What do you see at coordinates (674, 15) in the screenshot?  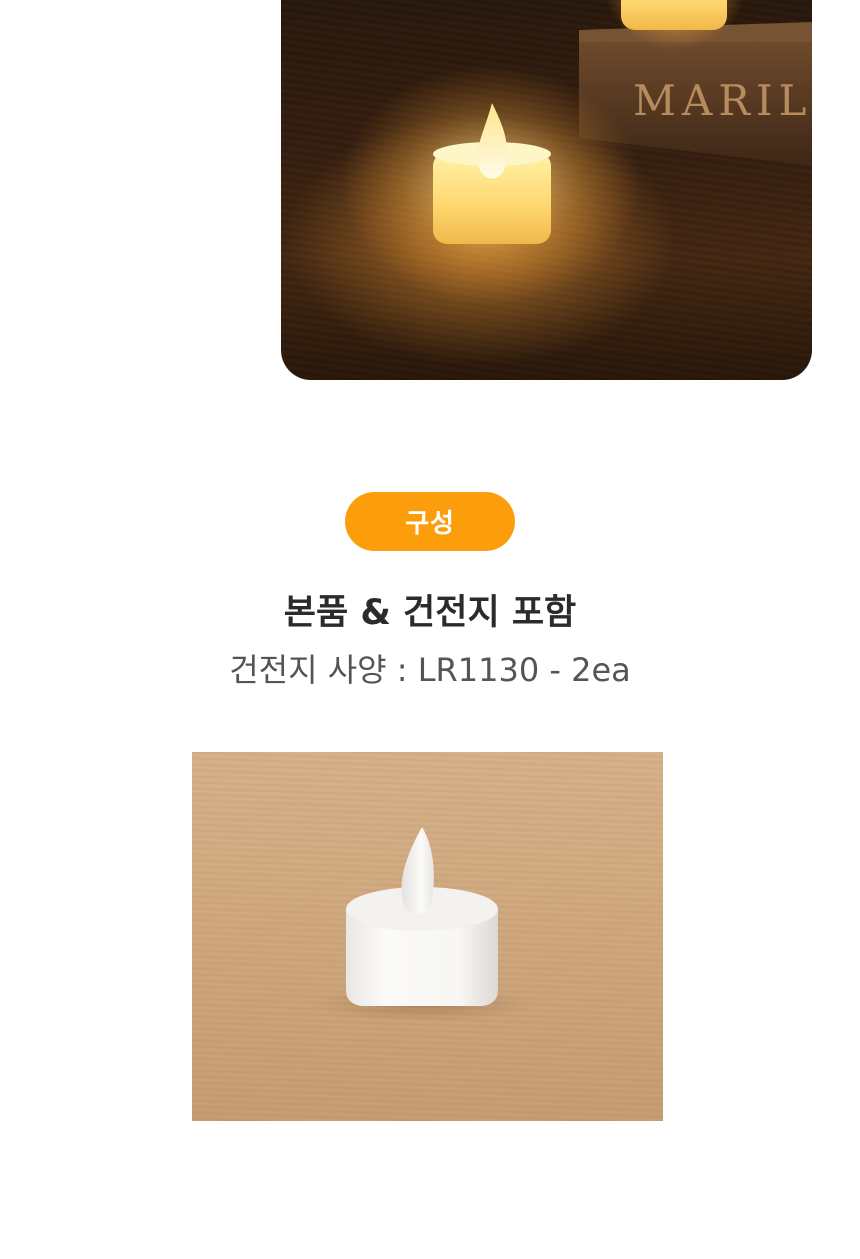 I see `upper-candle` at bounding box center [674, 15].